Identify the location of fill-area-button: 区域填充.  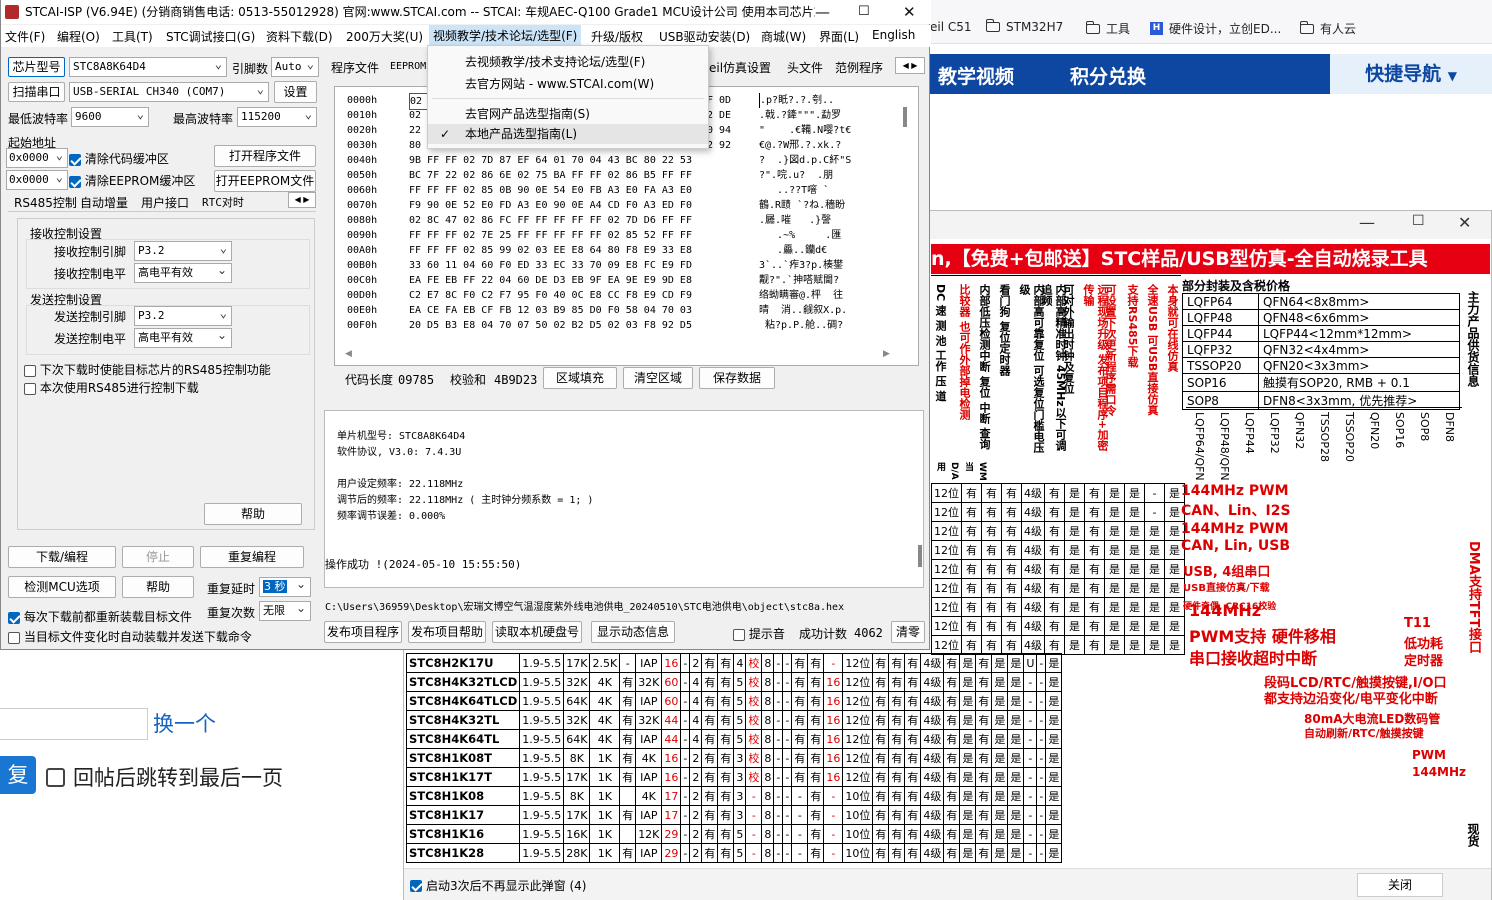
(580, 378).